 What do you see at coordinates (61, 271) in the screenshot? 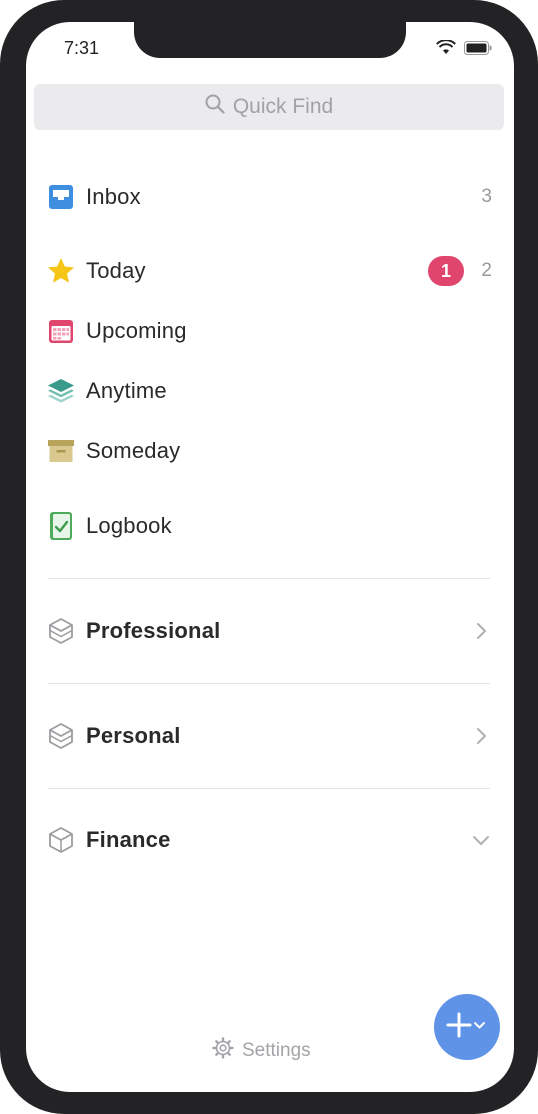
I see `star-icon` at bounding box center [61, 271].